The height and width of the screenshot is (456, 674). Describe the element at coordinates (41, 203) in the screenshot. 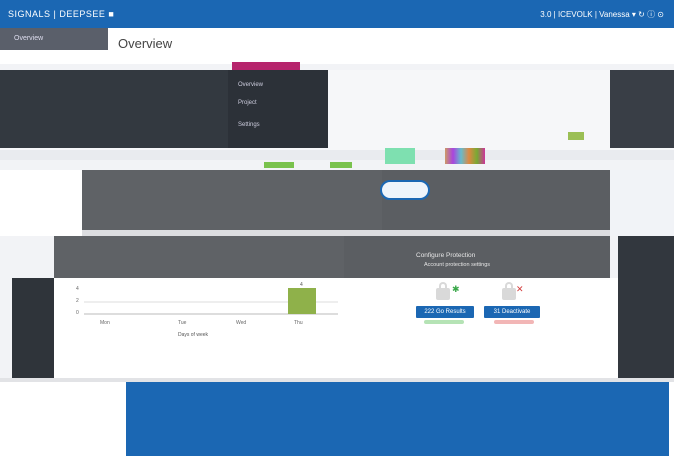

I see `middle-left` at that location.